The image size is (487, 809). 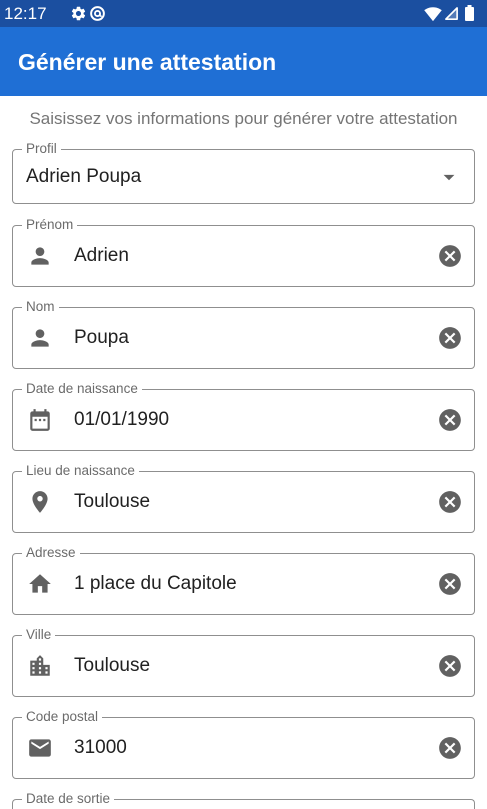 I want to click on status-bar: 12:17, so click(x=243, y=13).